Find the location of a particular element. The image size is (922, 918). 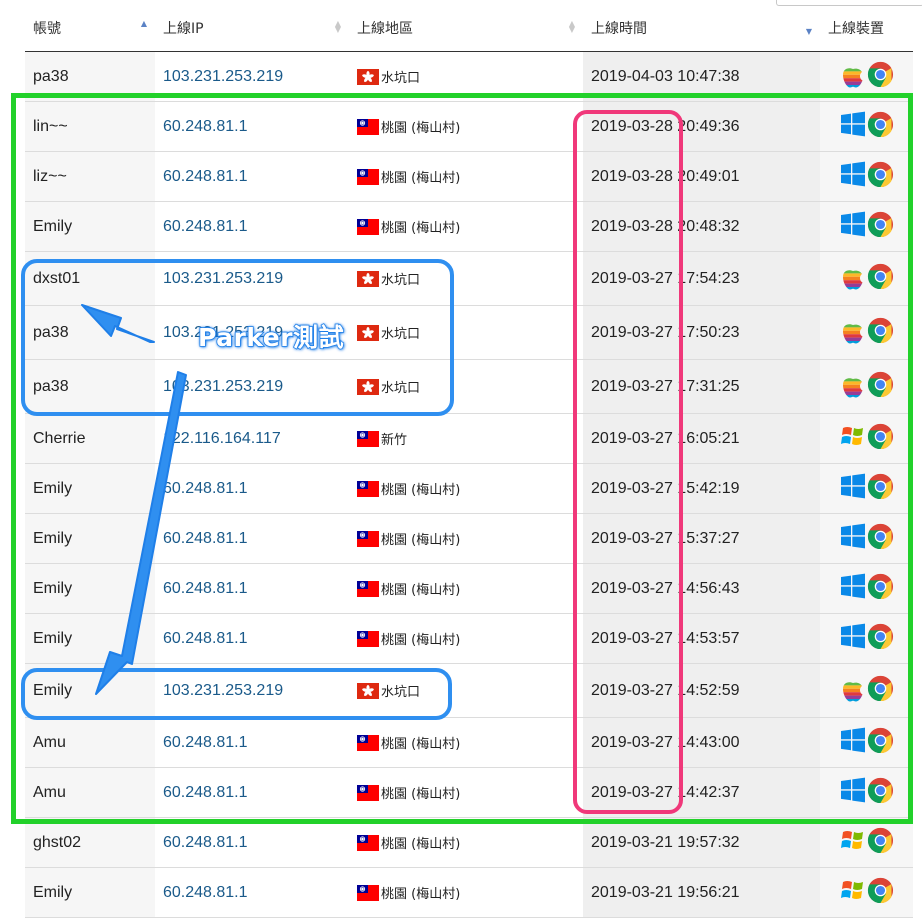

sort-arrows-icon: ▲ is located at coordinates (144, 24).